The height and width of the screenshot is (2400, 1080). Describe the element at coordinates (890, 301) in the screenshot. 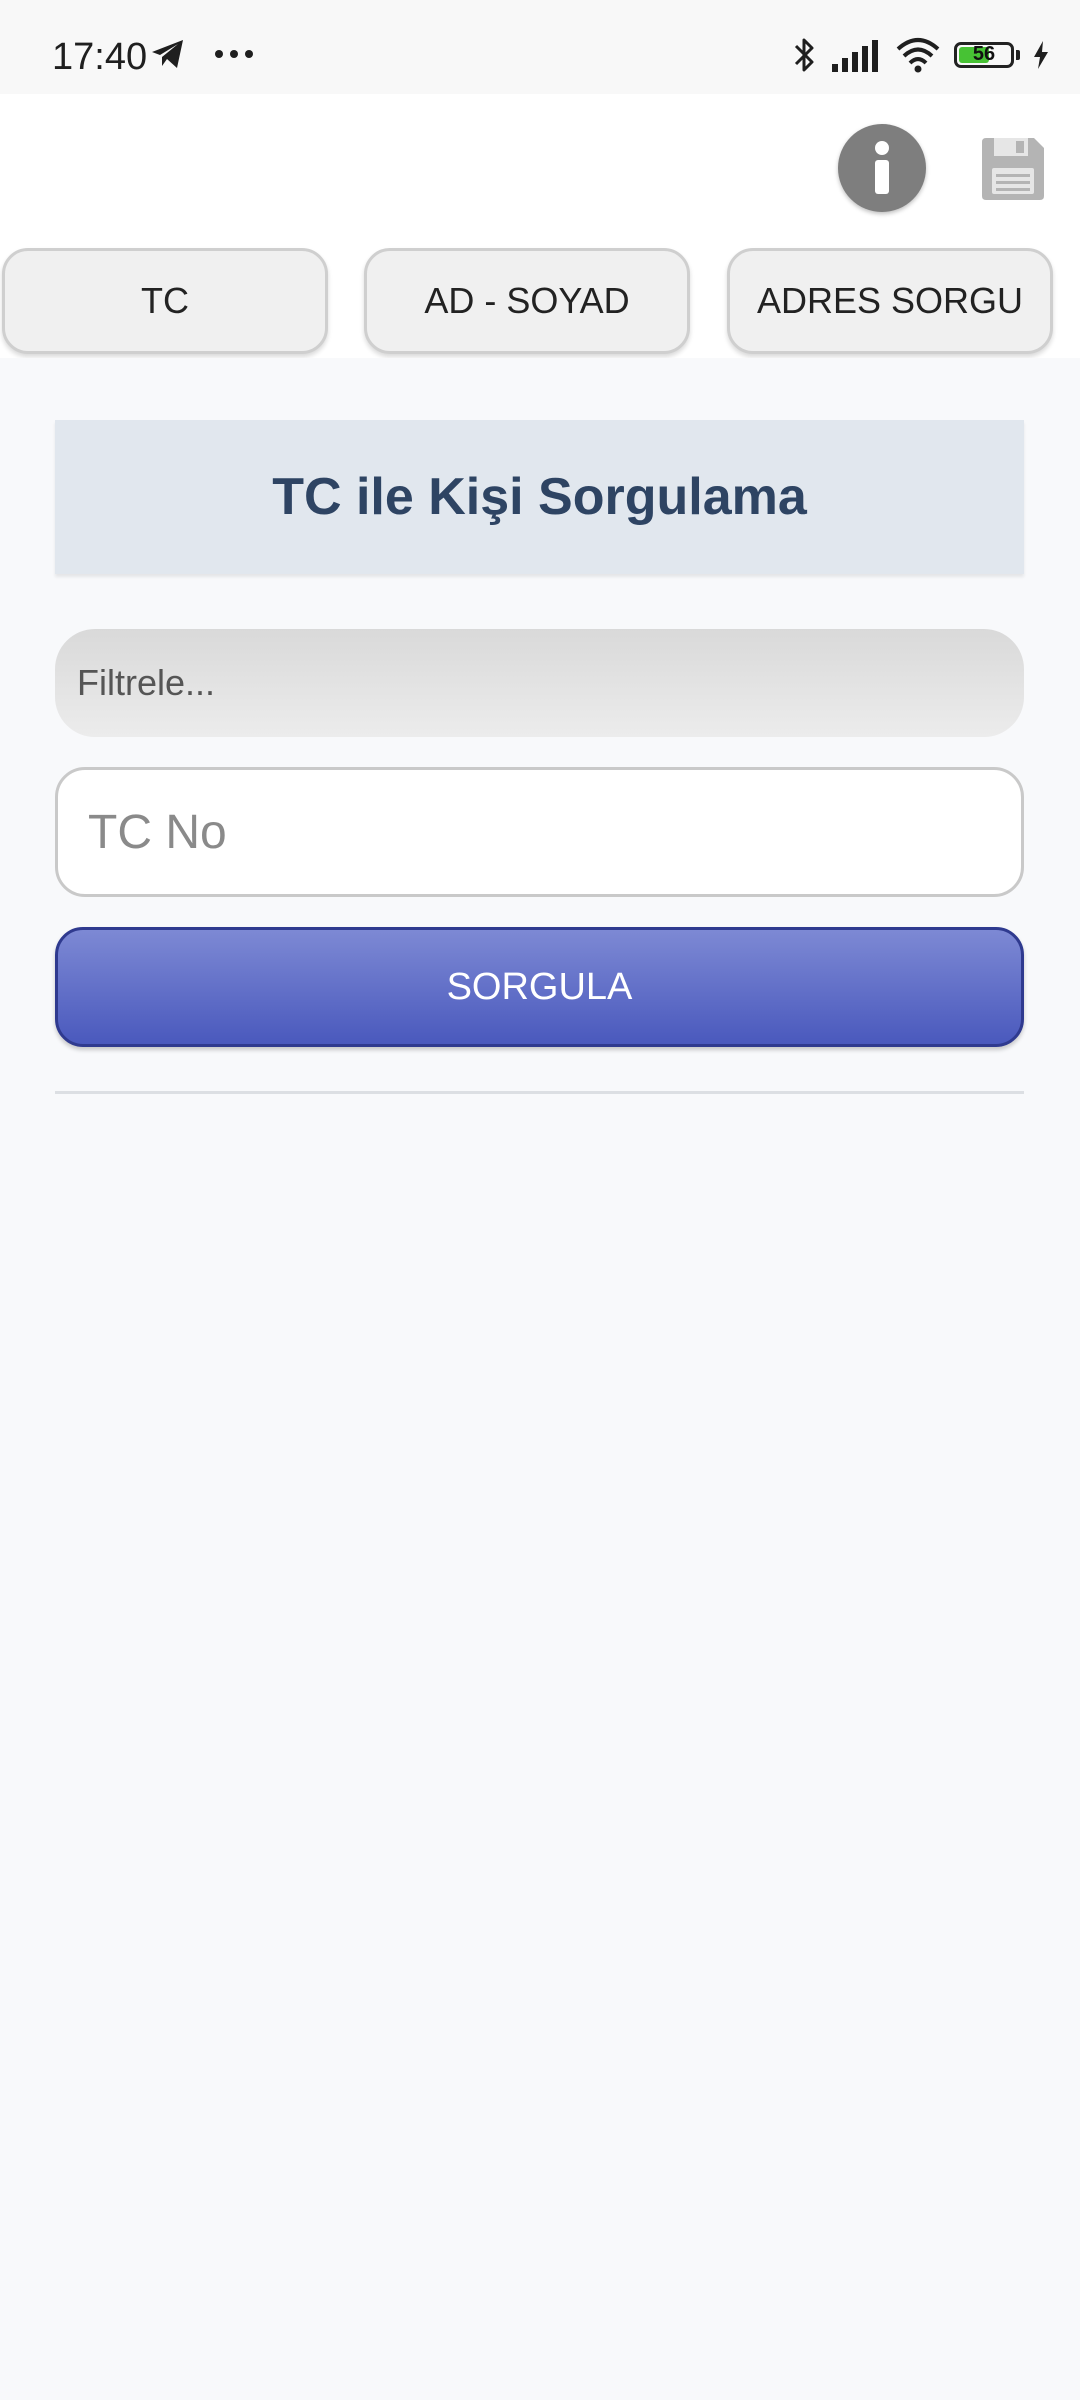

I see `tab-adres-sorgu: ADRES SORGU` at that location.